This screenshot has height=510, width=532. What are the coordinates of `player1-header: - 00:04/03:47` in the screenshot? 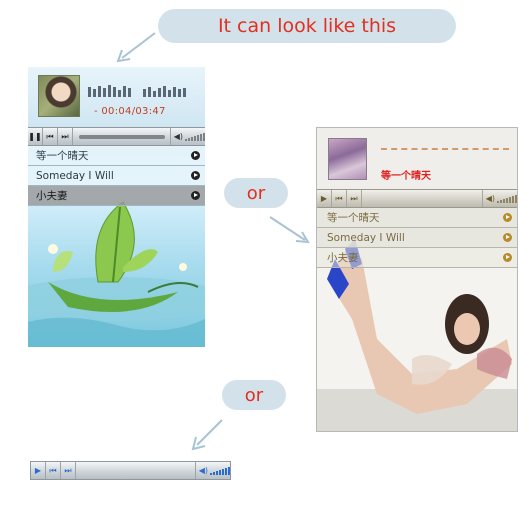 It's located at (116, 97).